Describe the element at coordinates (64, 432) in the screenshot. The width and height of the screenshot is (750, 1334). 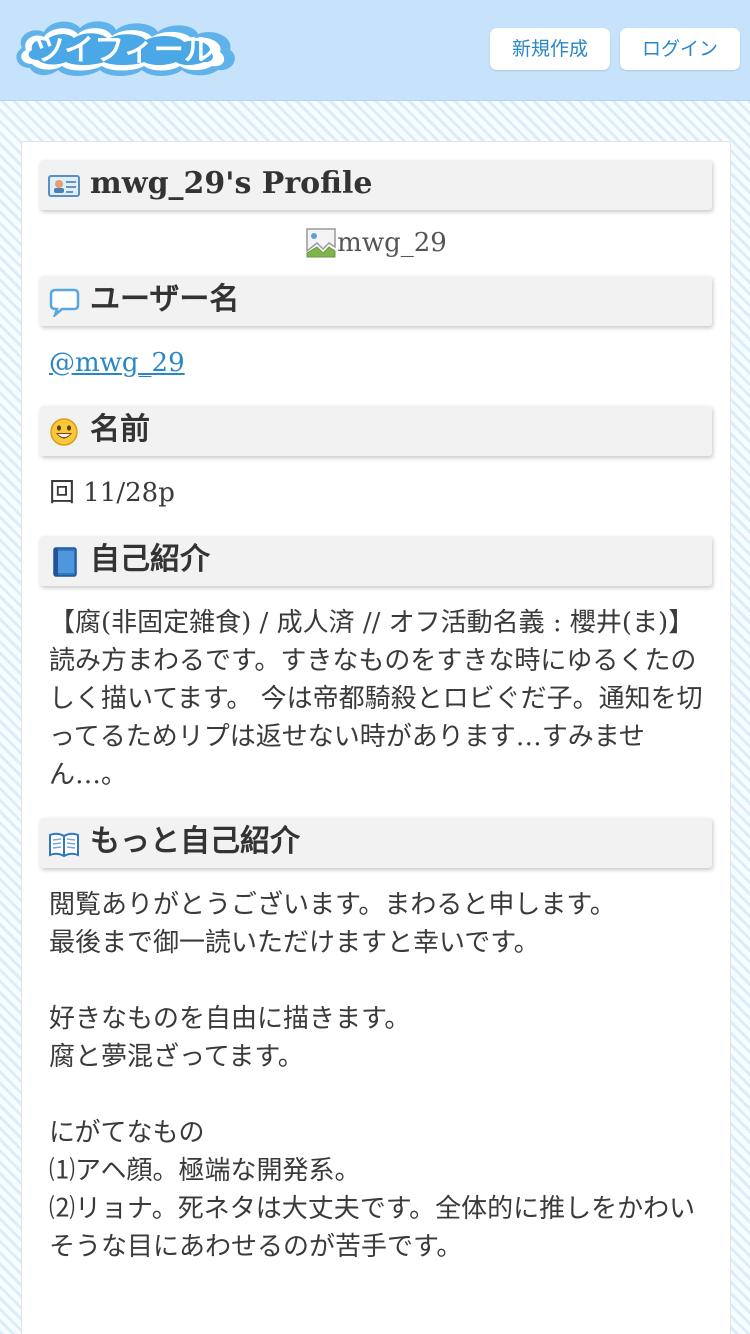
I see `smile-face-icon` at that location.